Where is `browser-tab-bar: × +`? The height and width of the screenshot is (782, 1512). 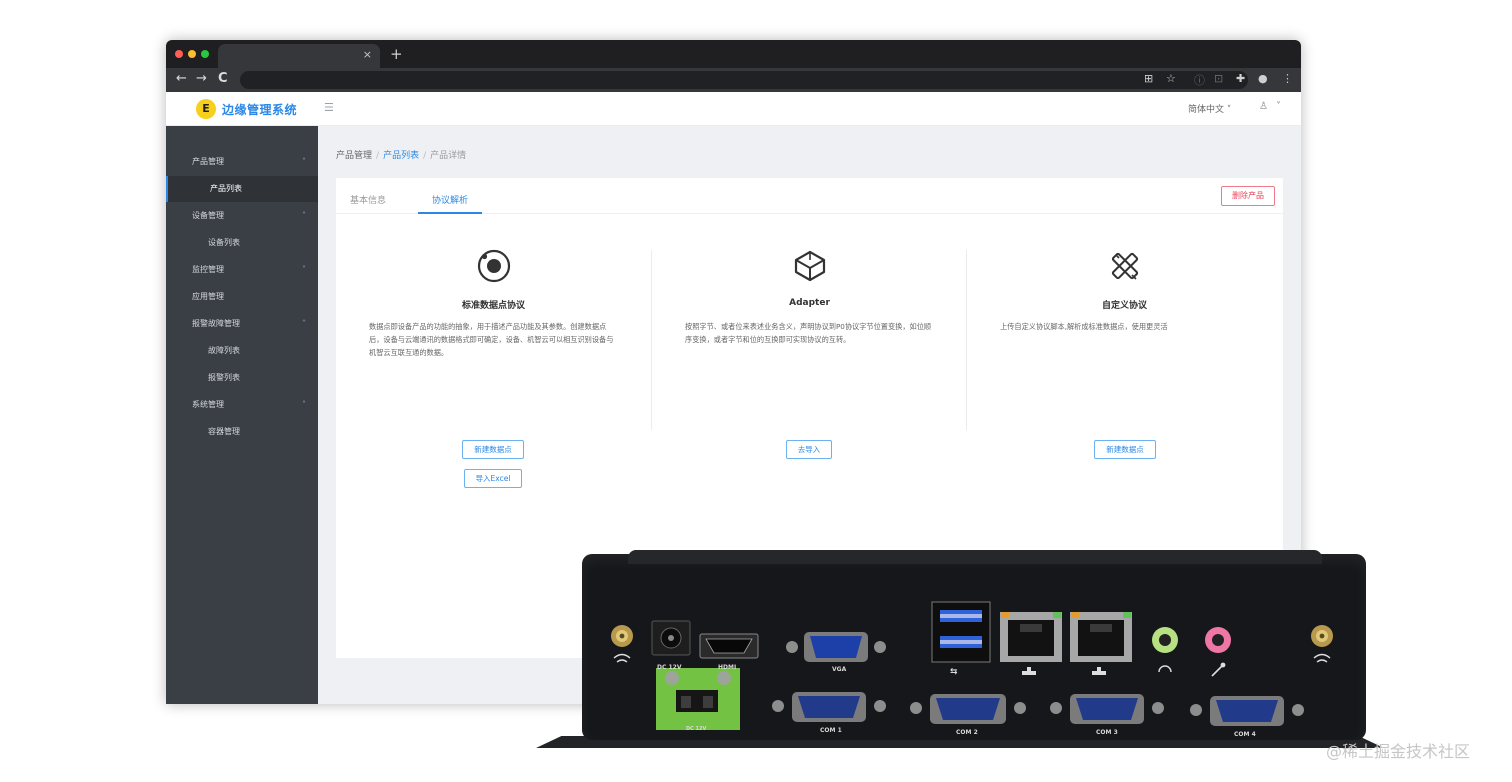
browser-tab-bar: × + is located at coordinates (733, 54).